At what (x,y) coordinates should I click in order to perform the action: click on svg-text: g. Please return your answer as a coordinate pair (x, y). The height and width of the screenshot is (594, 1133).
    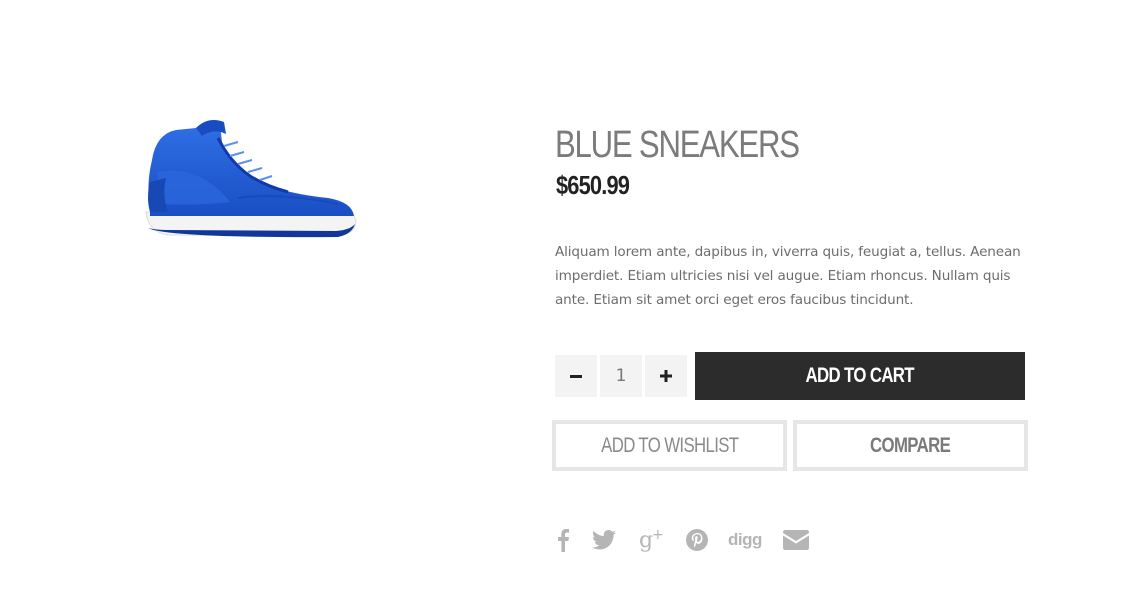
    Looking at the image, I should click on (646, 540).